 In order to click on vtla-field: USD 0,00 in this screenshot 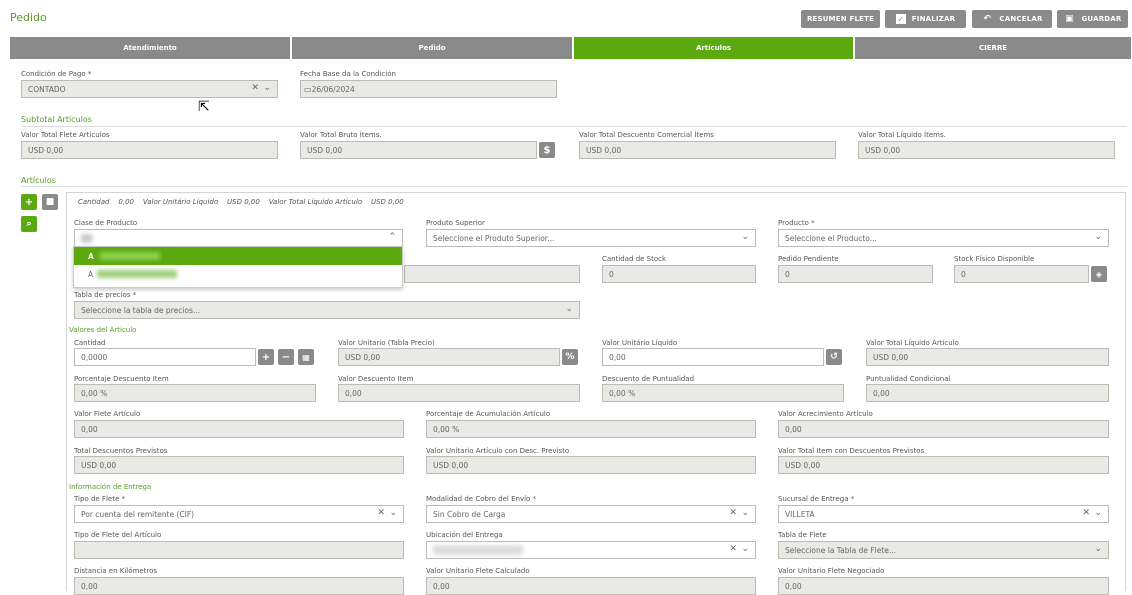, I will do `click(987, 357)`.